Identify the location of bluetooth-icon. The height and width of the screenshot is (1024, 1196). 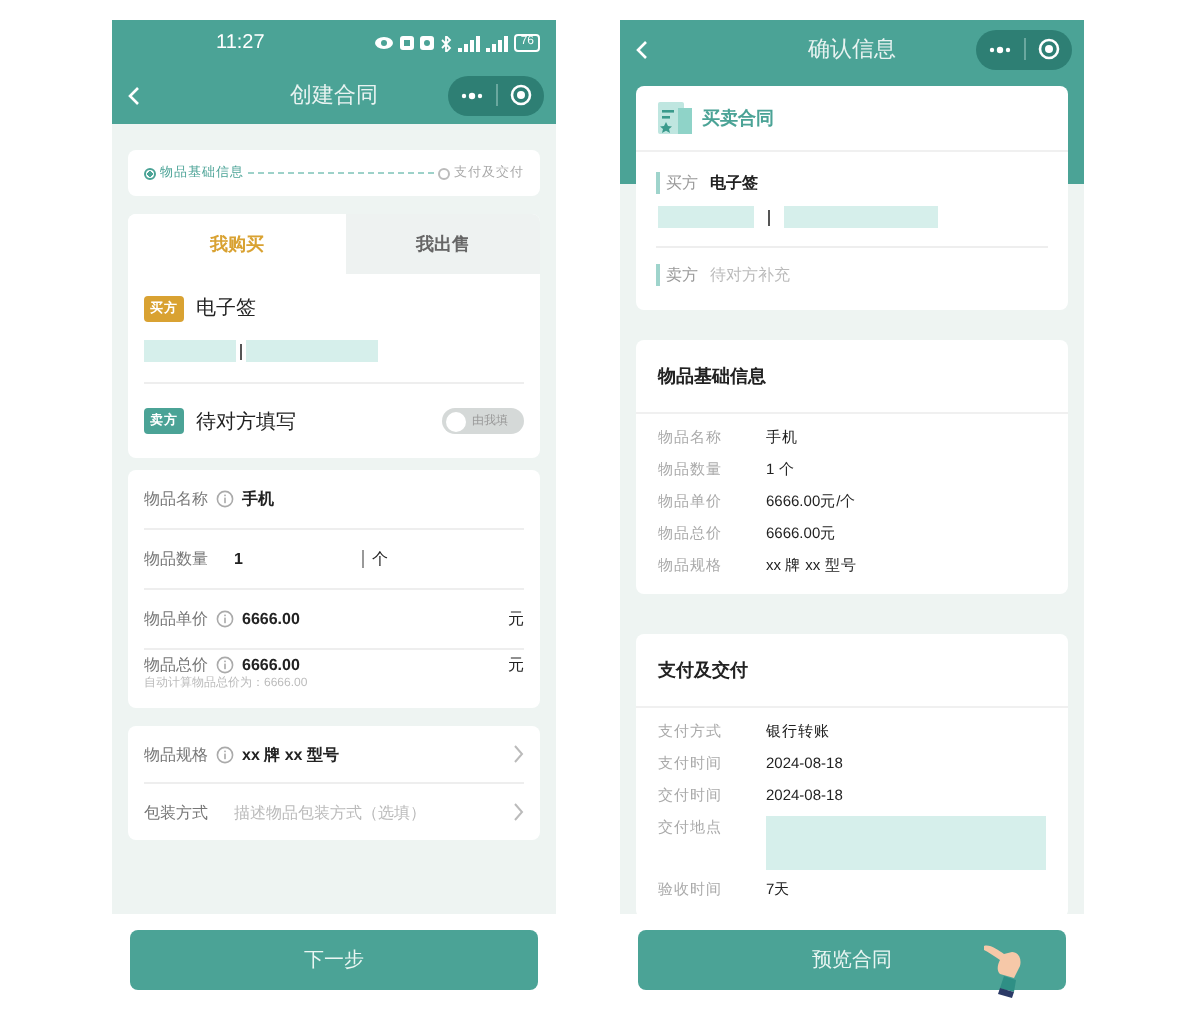
(446, 43).